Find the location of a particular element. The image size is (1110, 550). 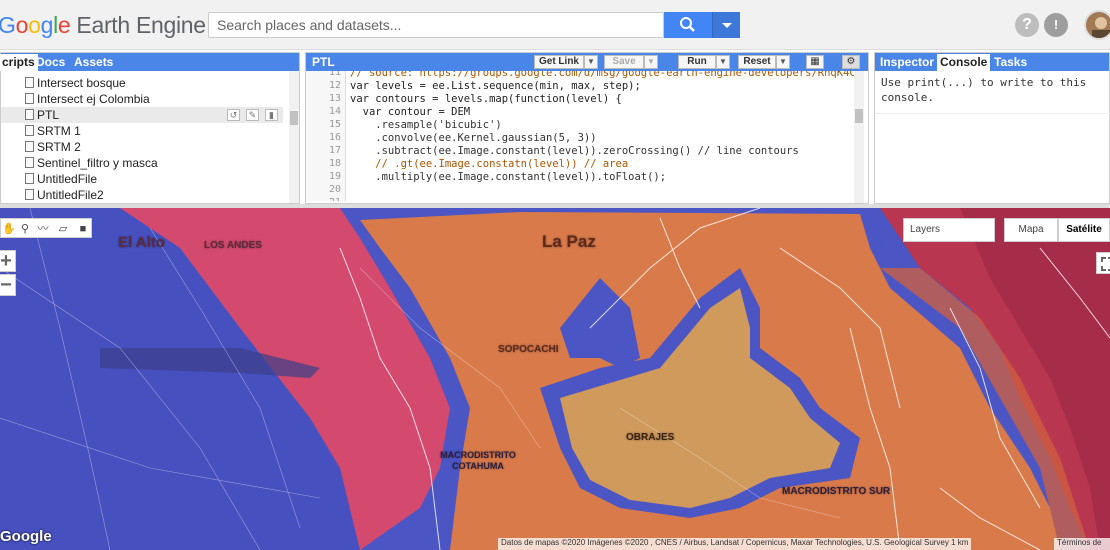

line-number: 21 is located at coordinates (335, 199).